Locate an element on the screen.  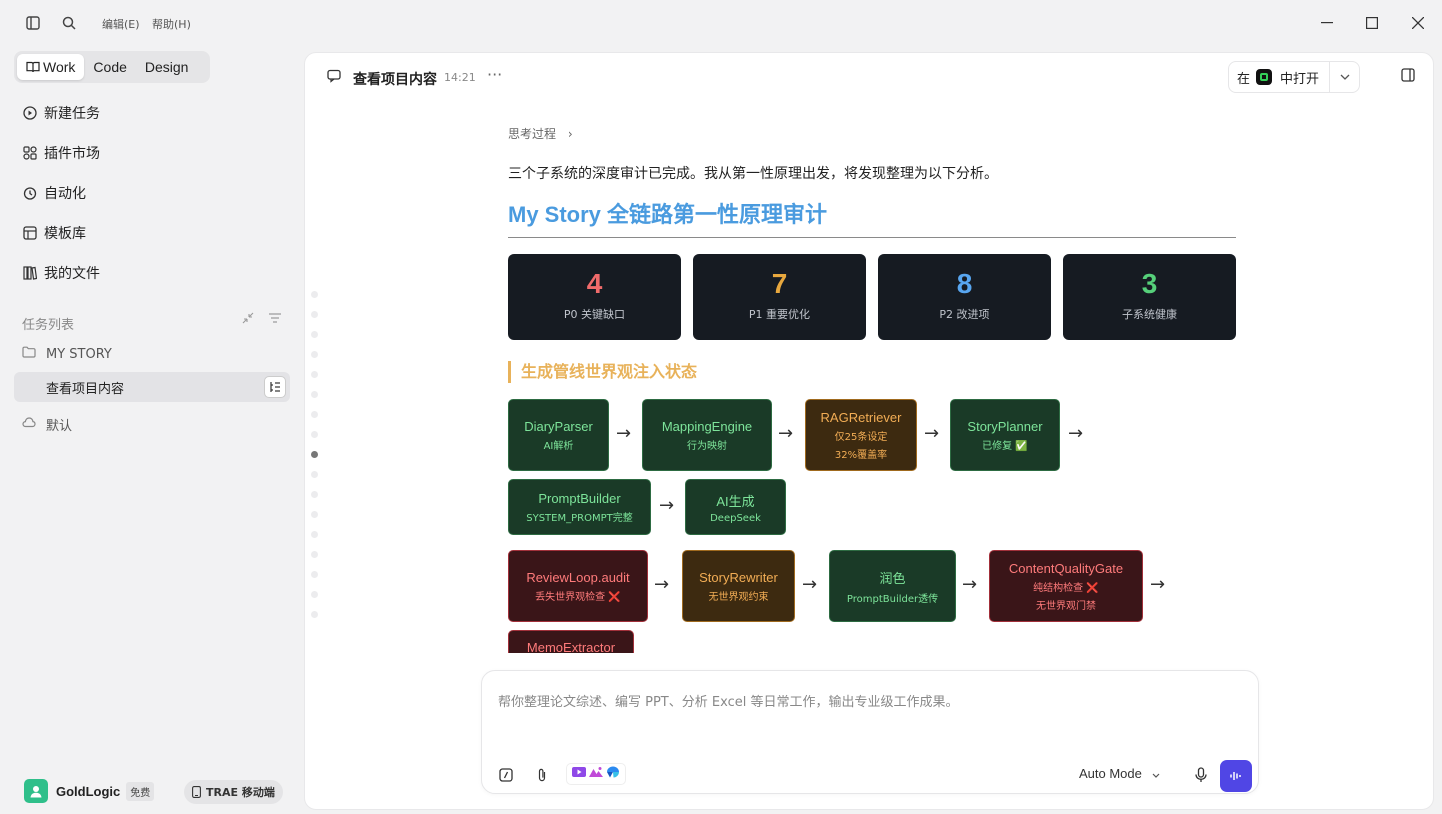
stat-value: 7 is located at coordinates (779, 283).